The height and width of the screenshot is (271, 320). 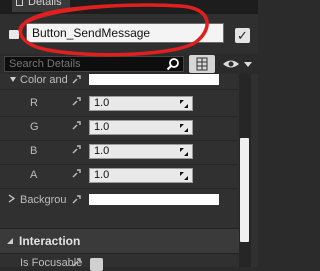 I want to click on property-matrix-button, so click(x=202, y=64).